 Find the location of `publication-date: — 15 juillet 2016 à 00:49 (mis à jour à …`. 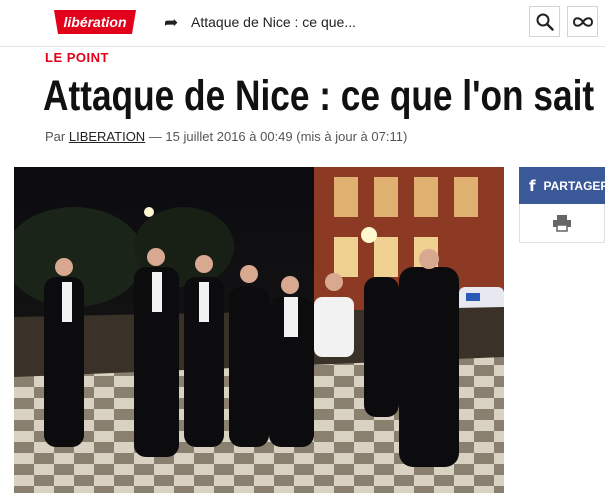

publication-date: — 15 juillet 2016 à 00:49 (mis à jour à … is located at coordinates (276, 136).